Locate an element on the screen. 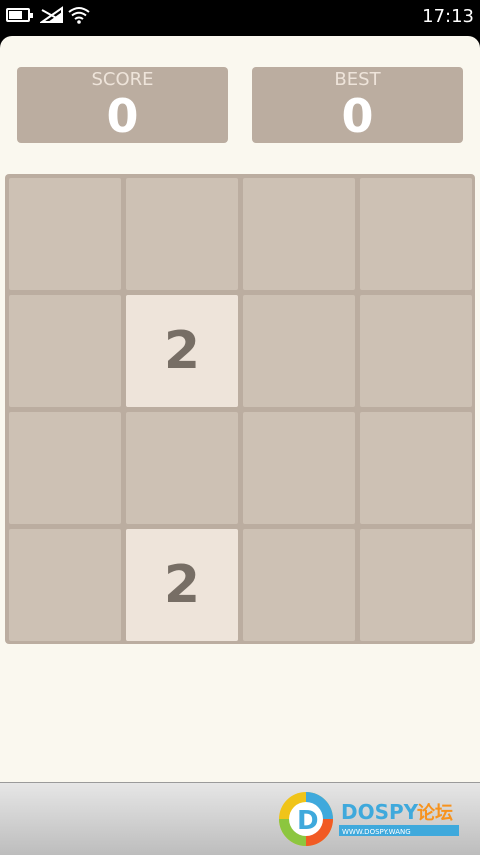  score-box: SCORE 0 is located at coordinates (122, 105).